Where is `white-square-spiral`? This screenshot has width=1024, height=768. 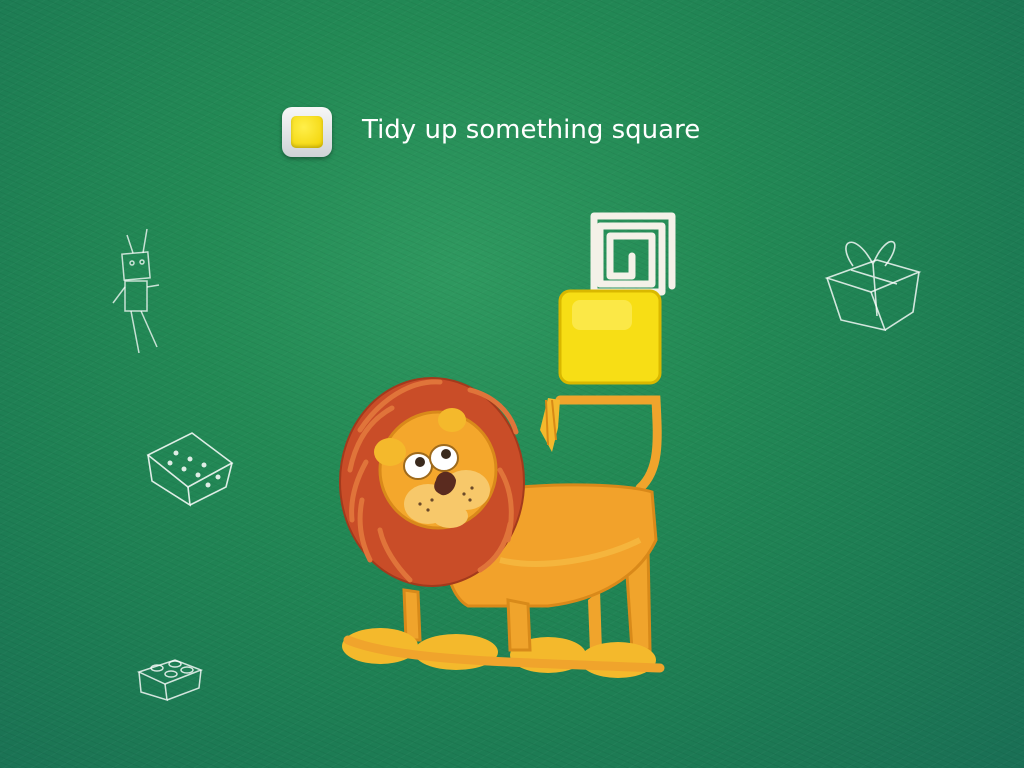
white-square-spiral is located at coordinates (633, 254).